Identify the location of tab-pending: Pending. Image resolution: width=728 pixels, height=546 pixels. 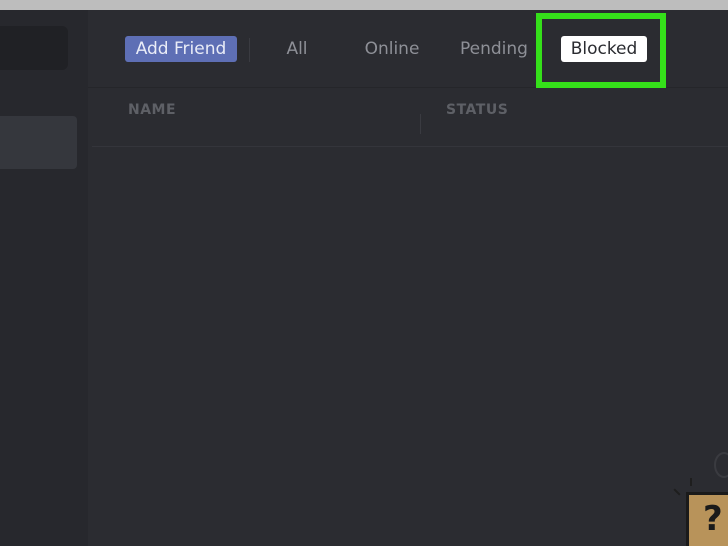
(494, 49).